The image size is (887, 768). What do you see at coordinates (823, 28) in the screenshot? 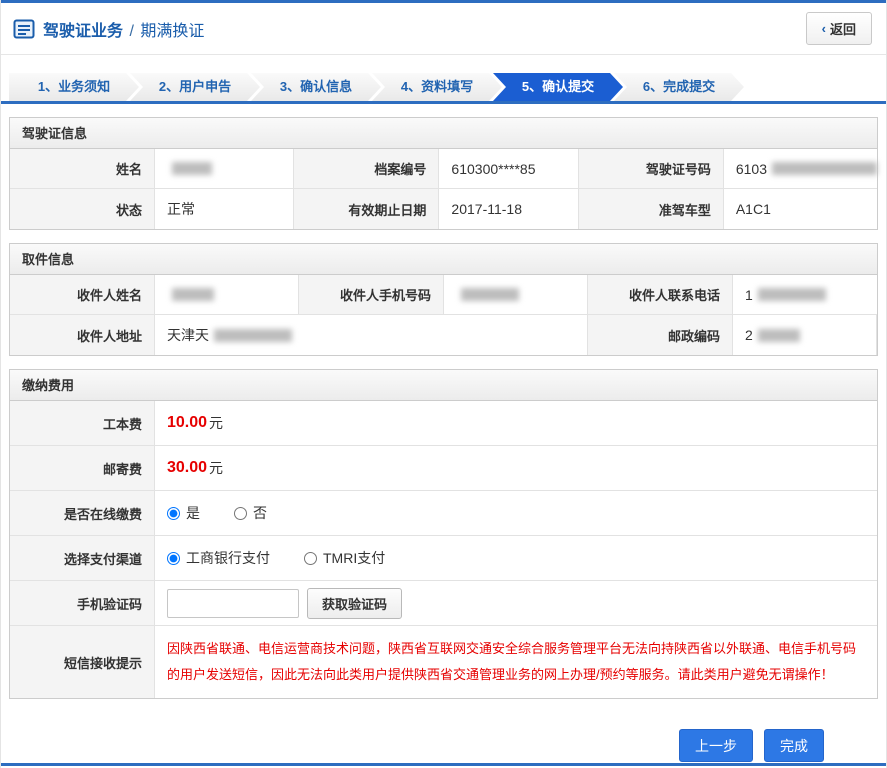
I see `back-chevron-icon: ‹` at bounding box center [823, 28].